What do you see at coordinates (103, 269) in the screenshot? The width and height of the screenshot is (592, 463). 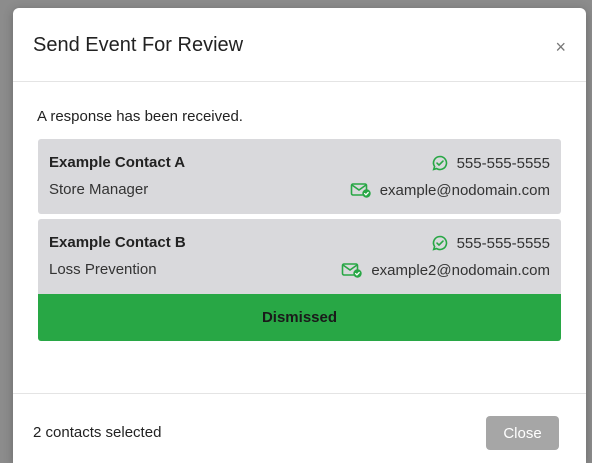 I see `contact-role: Loss Prevention` at bounding box center [103, 269].